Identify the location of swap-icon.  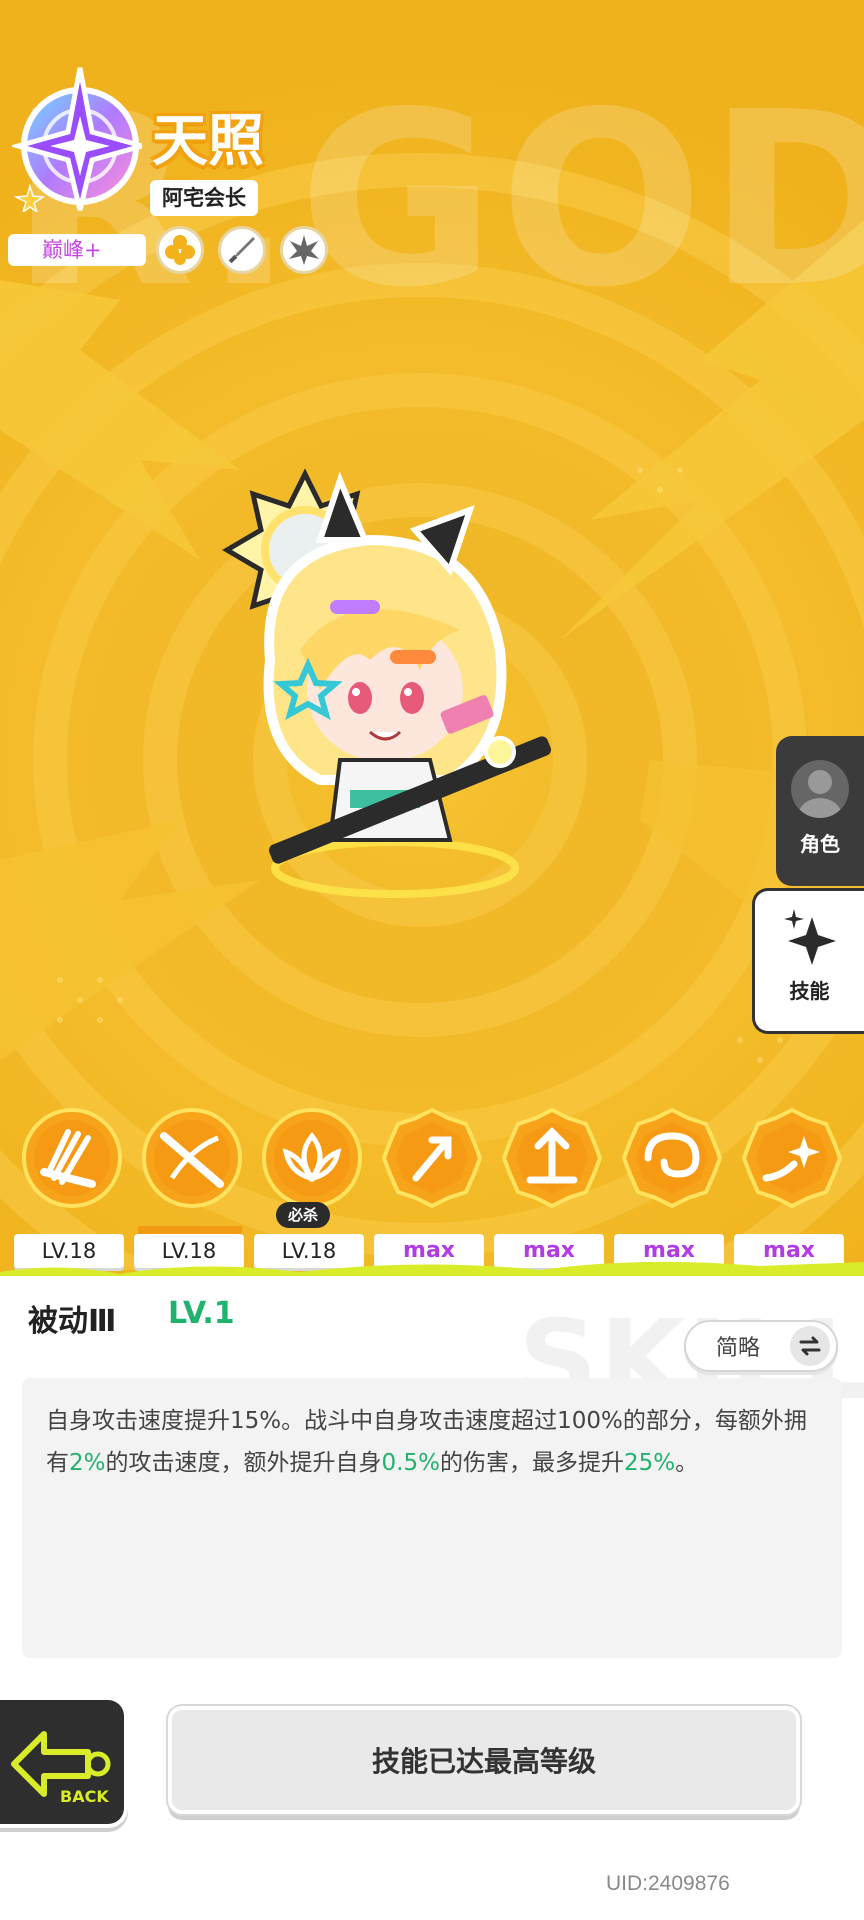
(810, 1346).